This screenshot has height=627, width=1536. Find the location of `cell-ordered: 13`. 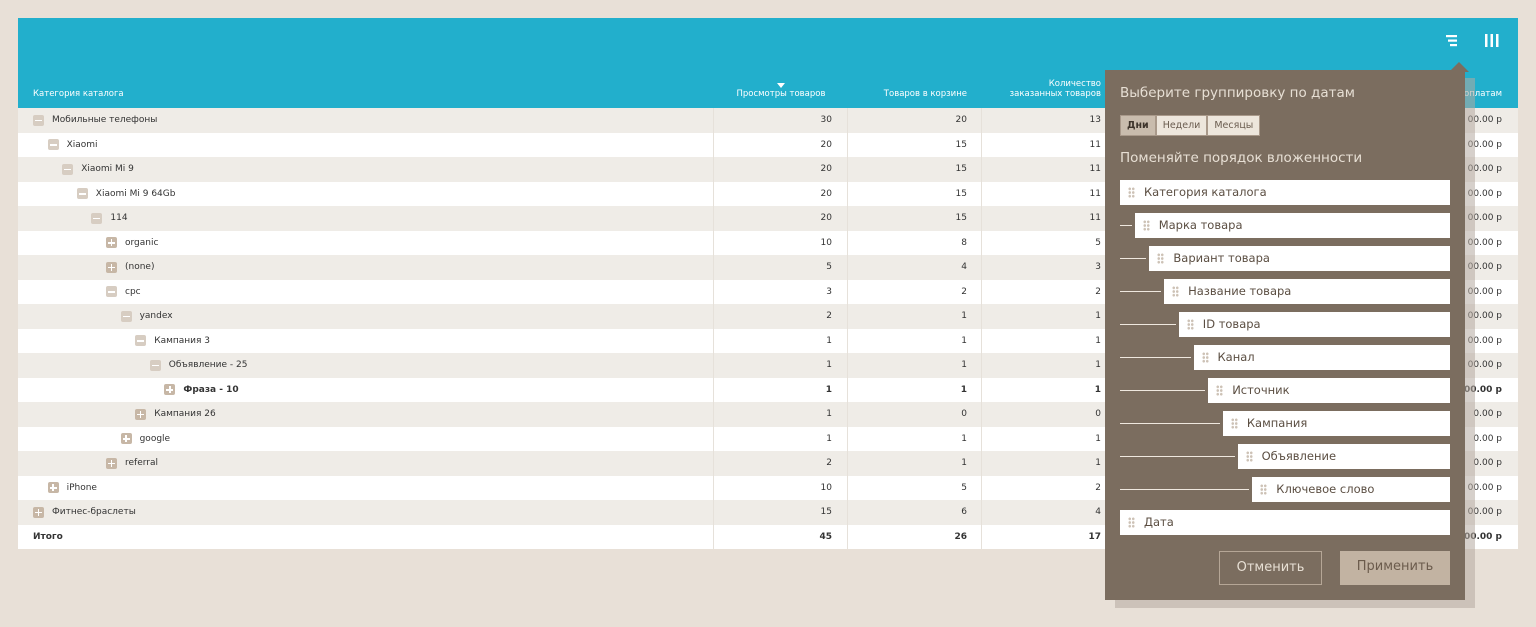

cell-ordered: 13 is located at coordinates (1095, 120).